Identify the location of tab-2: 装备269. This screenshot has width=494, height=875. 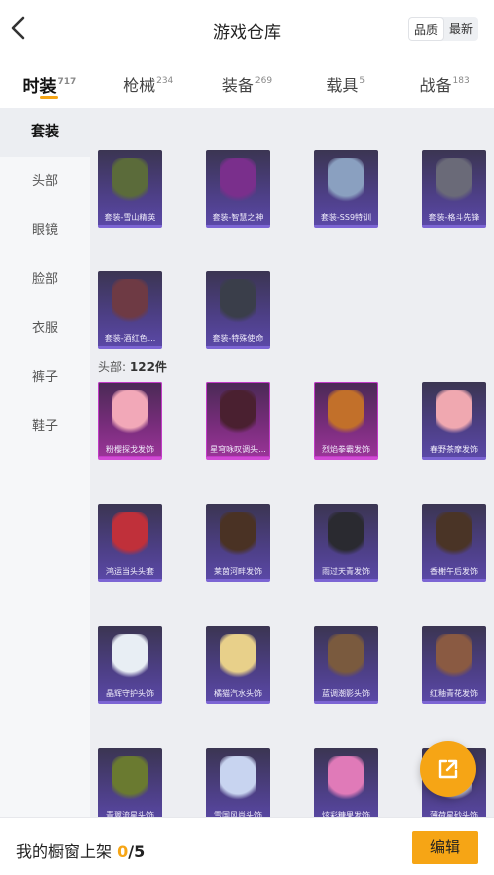
(247, 83).